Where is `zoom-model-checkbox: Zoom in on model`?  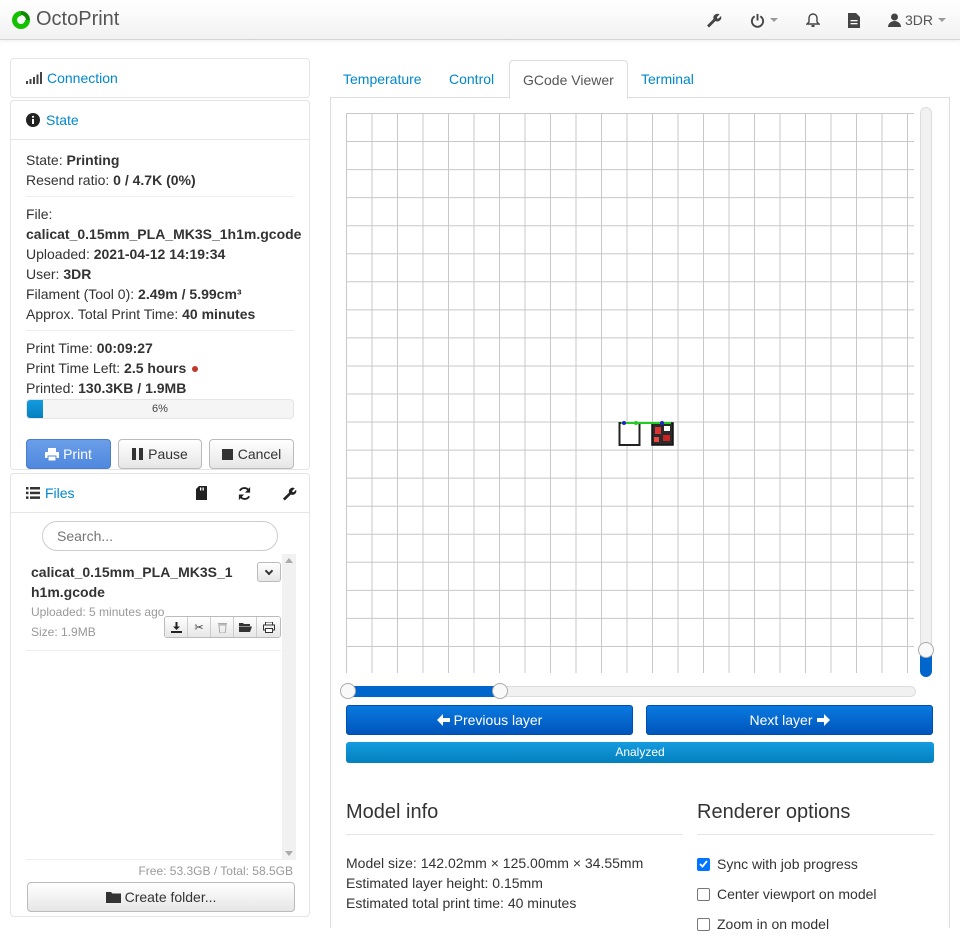
zoom-model-checkbox: Zoom in on model is located at coordinates (787, 924).